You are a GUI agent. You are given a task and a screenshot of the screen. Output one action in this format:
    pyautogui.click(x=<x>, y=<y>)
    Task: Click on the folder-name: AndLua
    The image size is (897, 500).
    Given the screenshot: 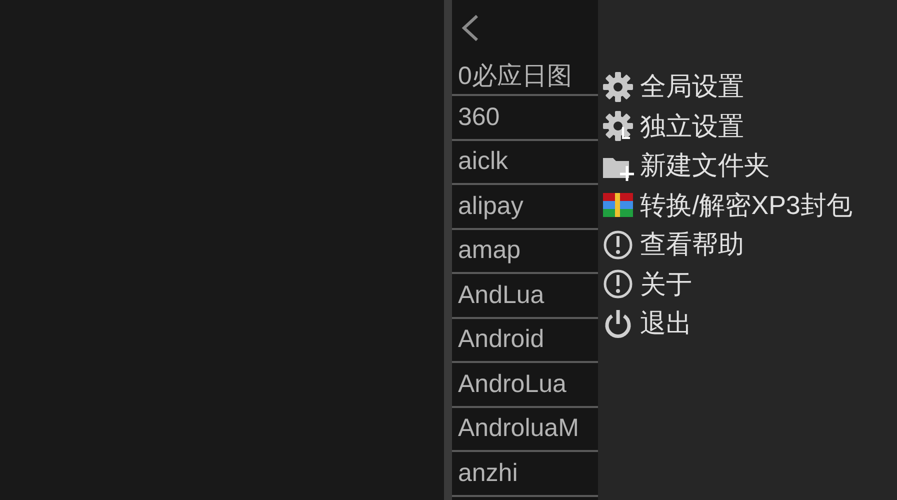 What is the action you would take?
    pyautogui.click(x=501, y=295)
    